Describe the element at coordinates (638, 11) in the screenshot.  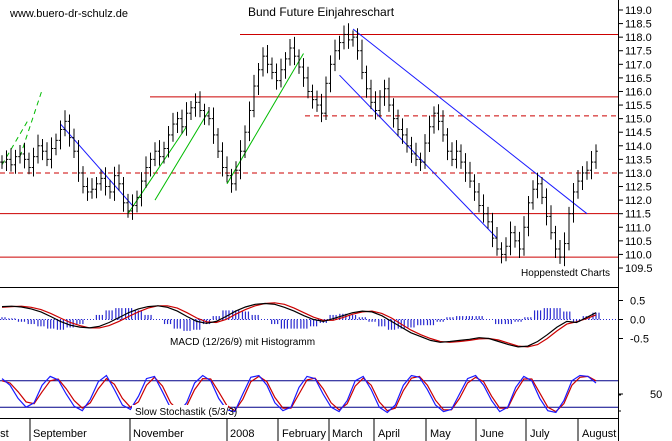
I see `price-tick-label: 119.0` at that location.